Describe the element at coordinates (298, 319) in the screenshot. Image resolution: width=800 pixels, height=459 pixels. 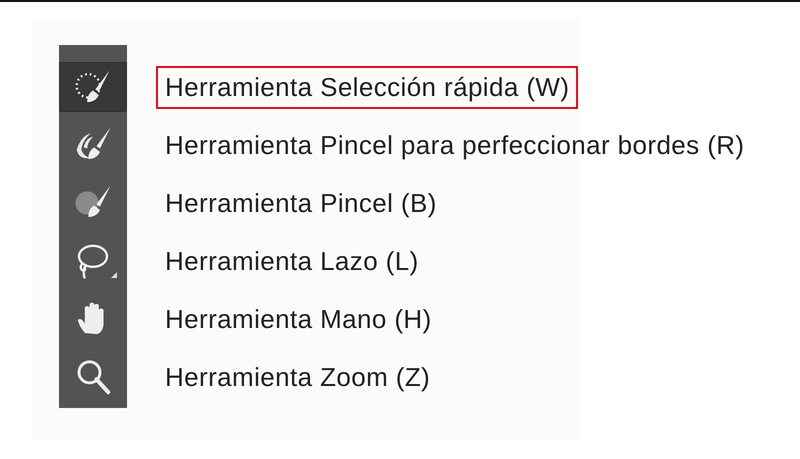
I see `tool-label: Herramienta Mano (H)` at that location.